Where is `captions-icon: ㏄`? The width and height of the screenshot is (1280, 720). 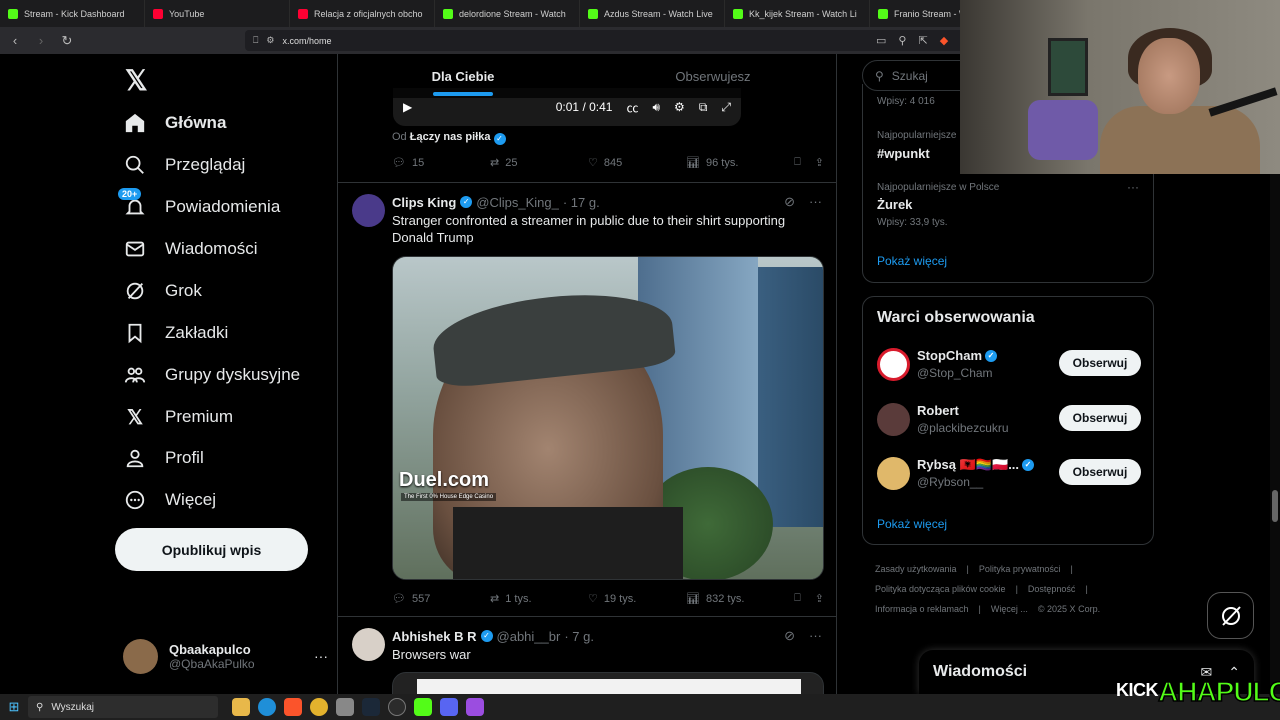 captions-icon: ㏄ is located at coordinates (632, 107).